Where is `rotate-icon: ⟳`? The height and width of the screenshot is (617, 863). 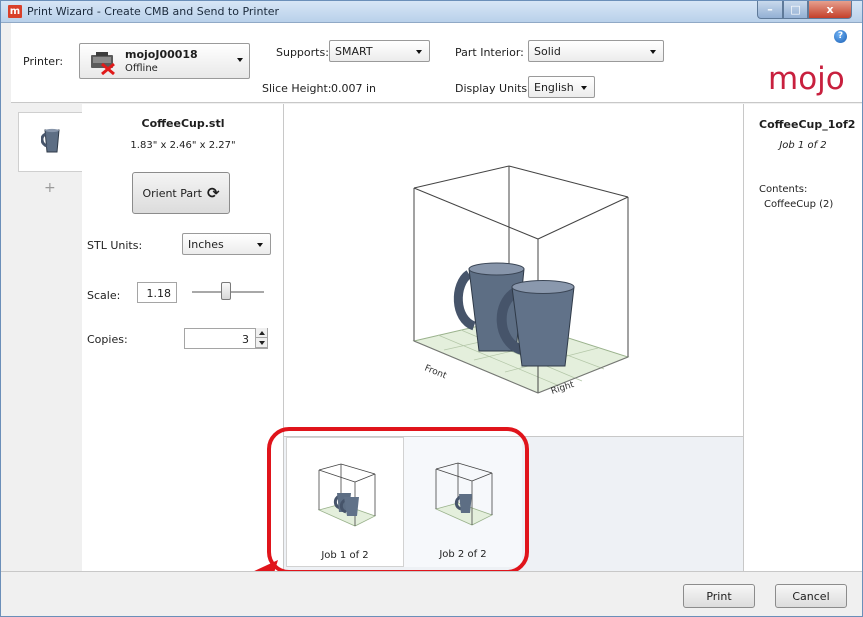
rotate-icon: ⟳ is located at coordinates (213, 193).